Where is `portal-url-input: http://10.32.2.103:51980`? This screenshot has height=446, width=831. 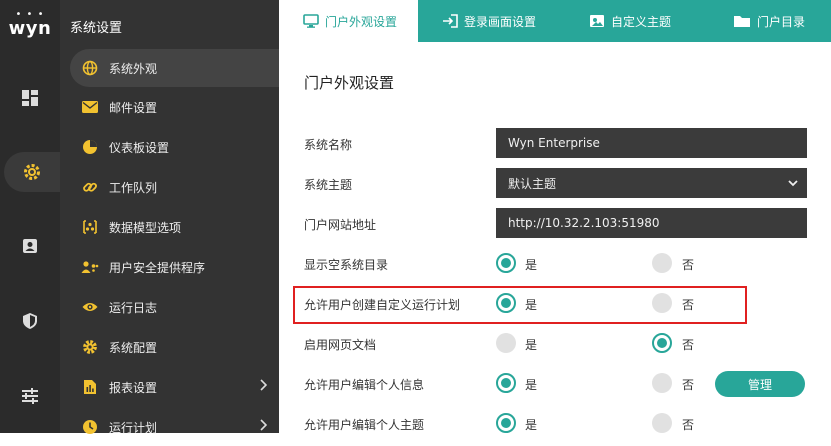
portal-url-input: http://10.32.2.103:51980 is located at coordinates (651, 223).